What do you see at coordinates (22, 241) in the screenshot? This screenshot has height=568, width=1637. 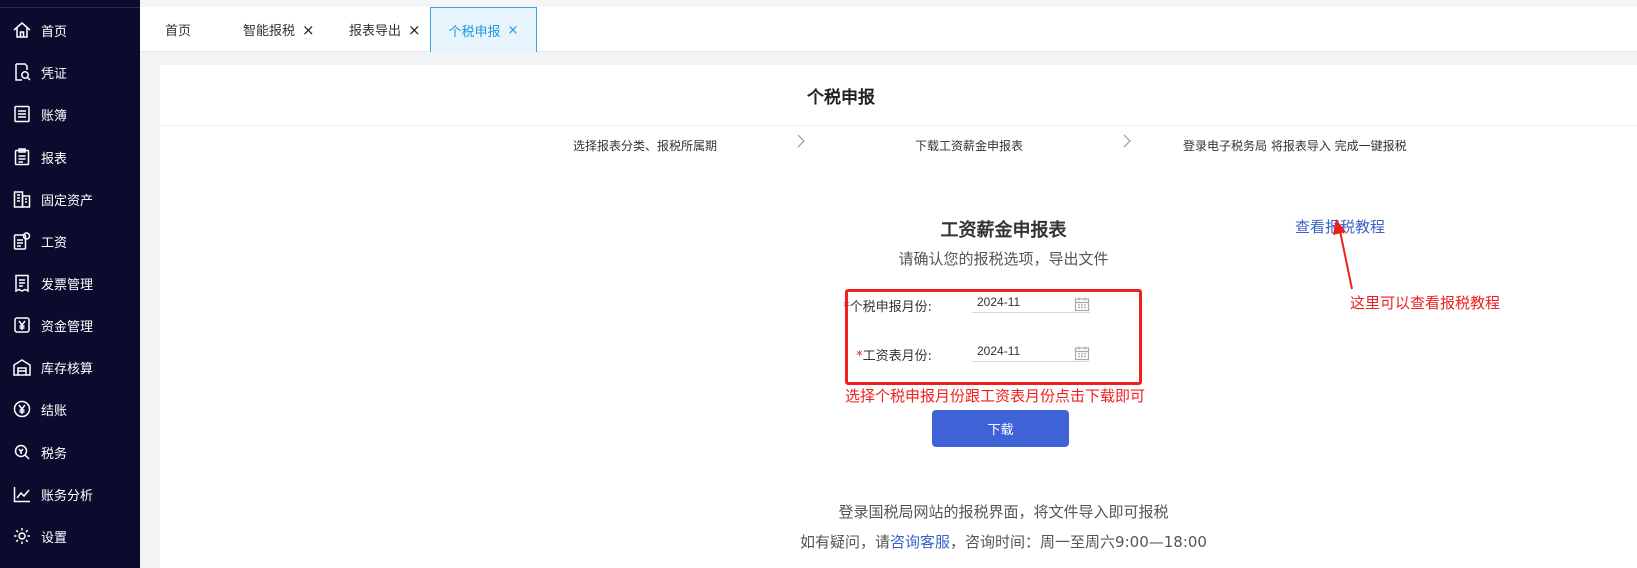 I see `salary-icon` at bounding box center [22, 241].